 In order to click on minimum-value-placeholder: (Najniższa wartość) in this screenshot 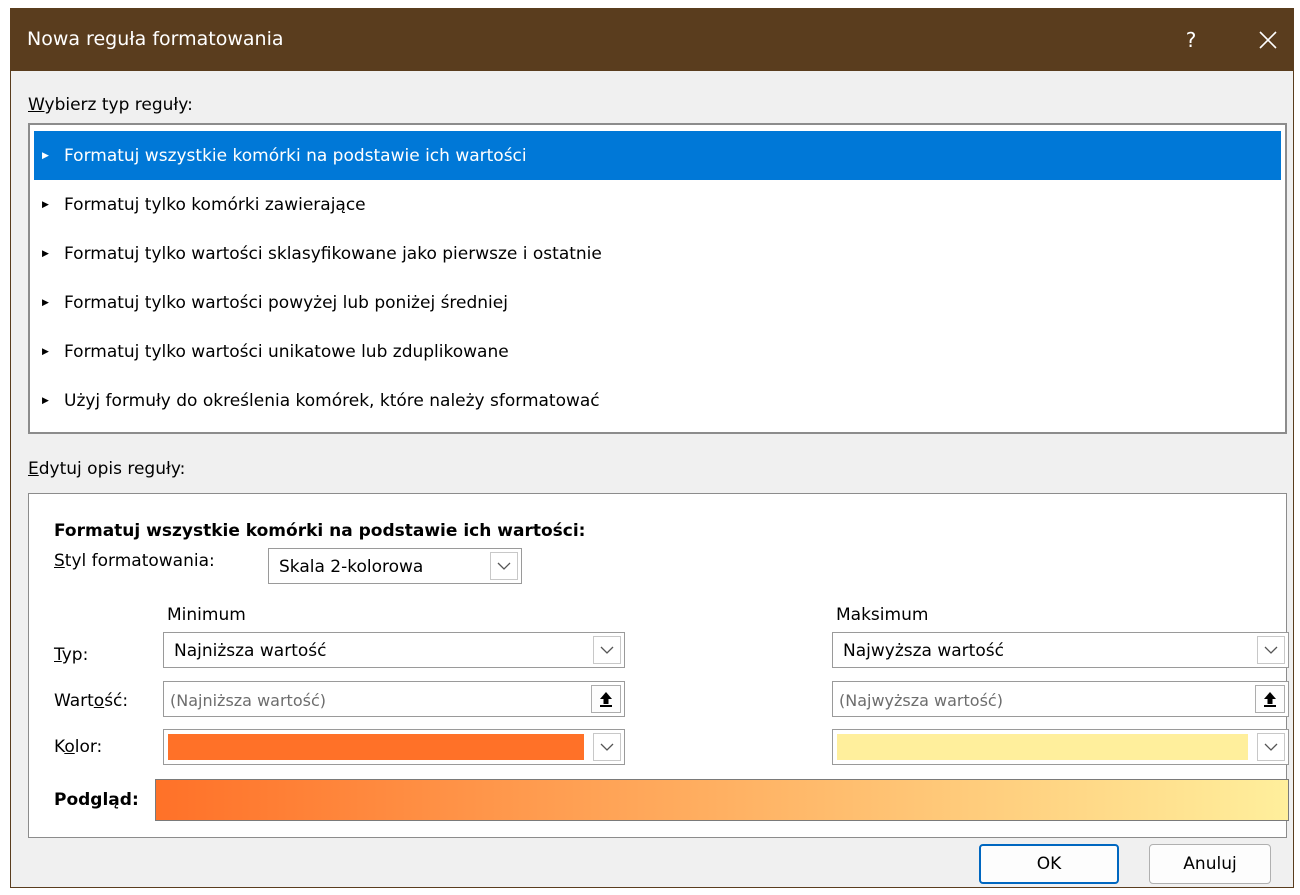, I will do `click(248, 700)`.